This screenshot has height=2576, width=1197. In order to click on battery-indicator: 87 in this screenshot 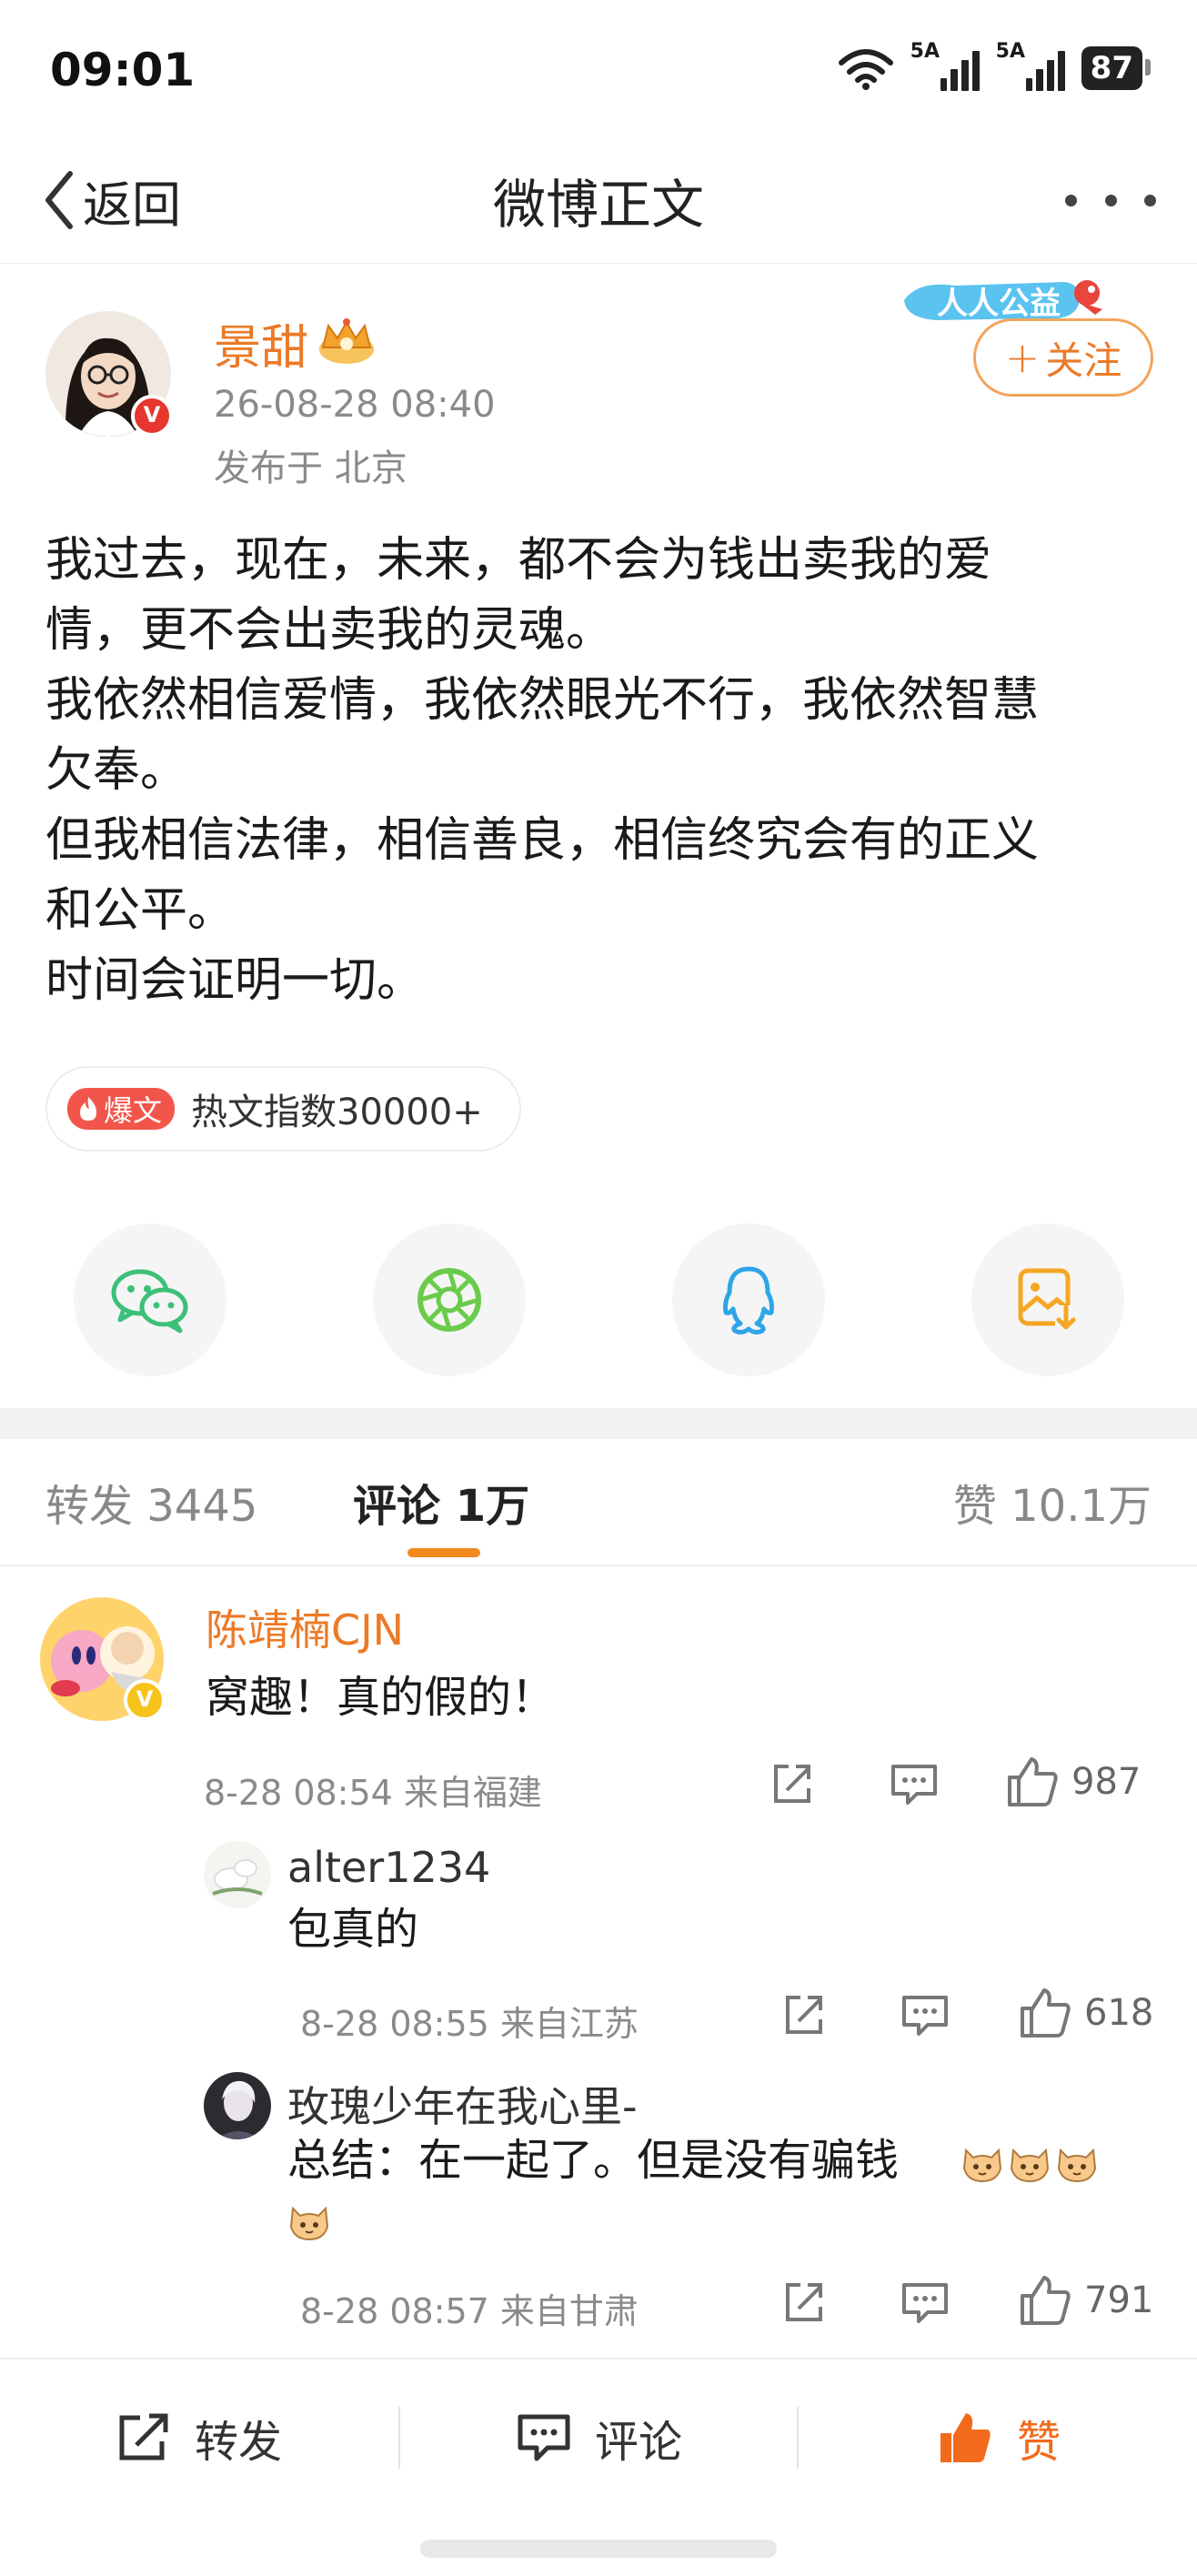, I will do `click(1116, 68)`.